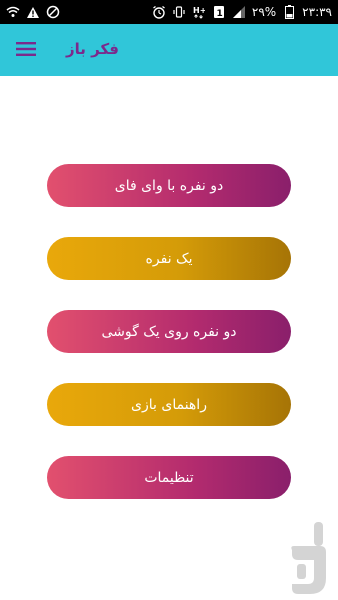  Describe the element at coordinates (53, 12) in the screenshot. I see `no-signal-icon` at that location.